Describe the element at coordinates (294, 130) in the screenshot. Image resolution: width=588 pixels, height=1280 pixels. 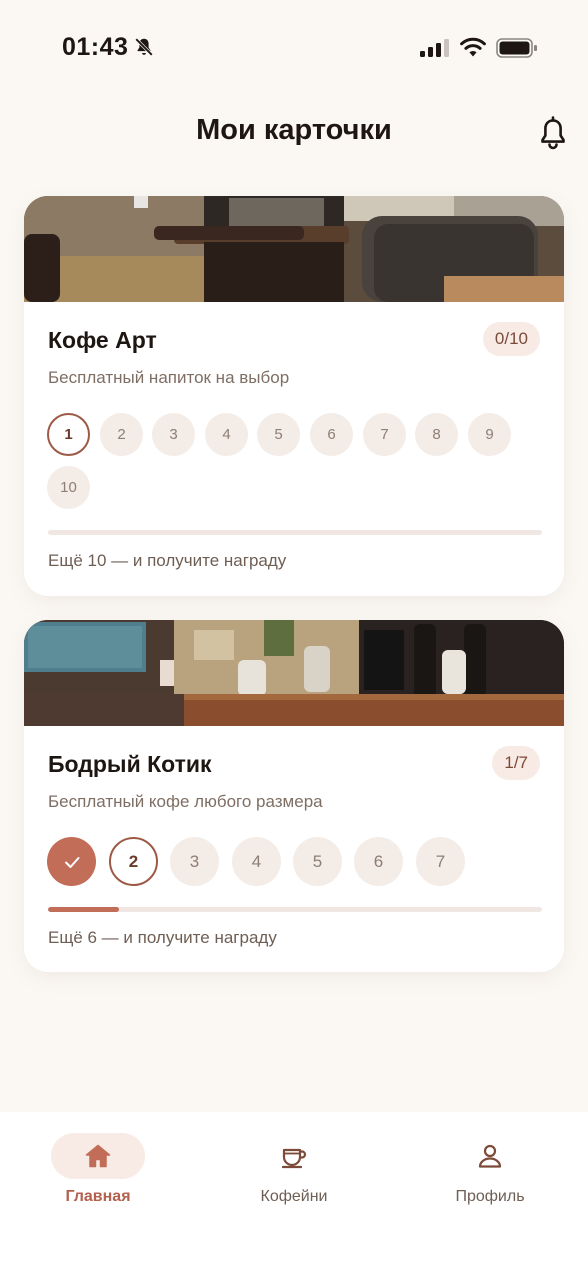
I see `page-title: Мои карточки` at that location.